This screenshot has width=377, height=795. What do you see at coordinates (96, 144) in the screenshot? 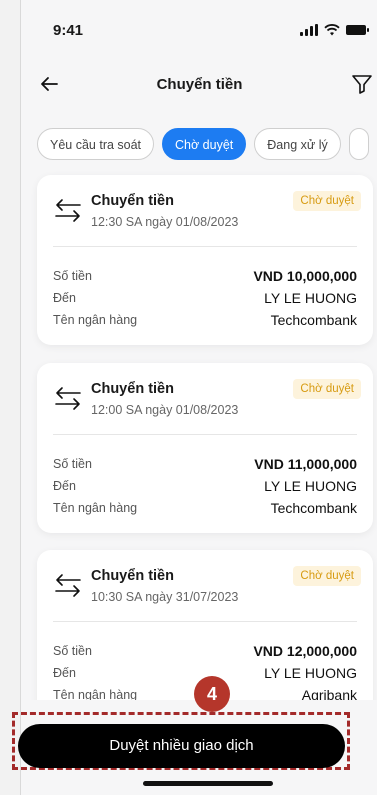
I see `tab-yeu-cau-tra-soat: Yêu cầu tra soát` at bounding box center [96, 144].